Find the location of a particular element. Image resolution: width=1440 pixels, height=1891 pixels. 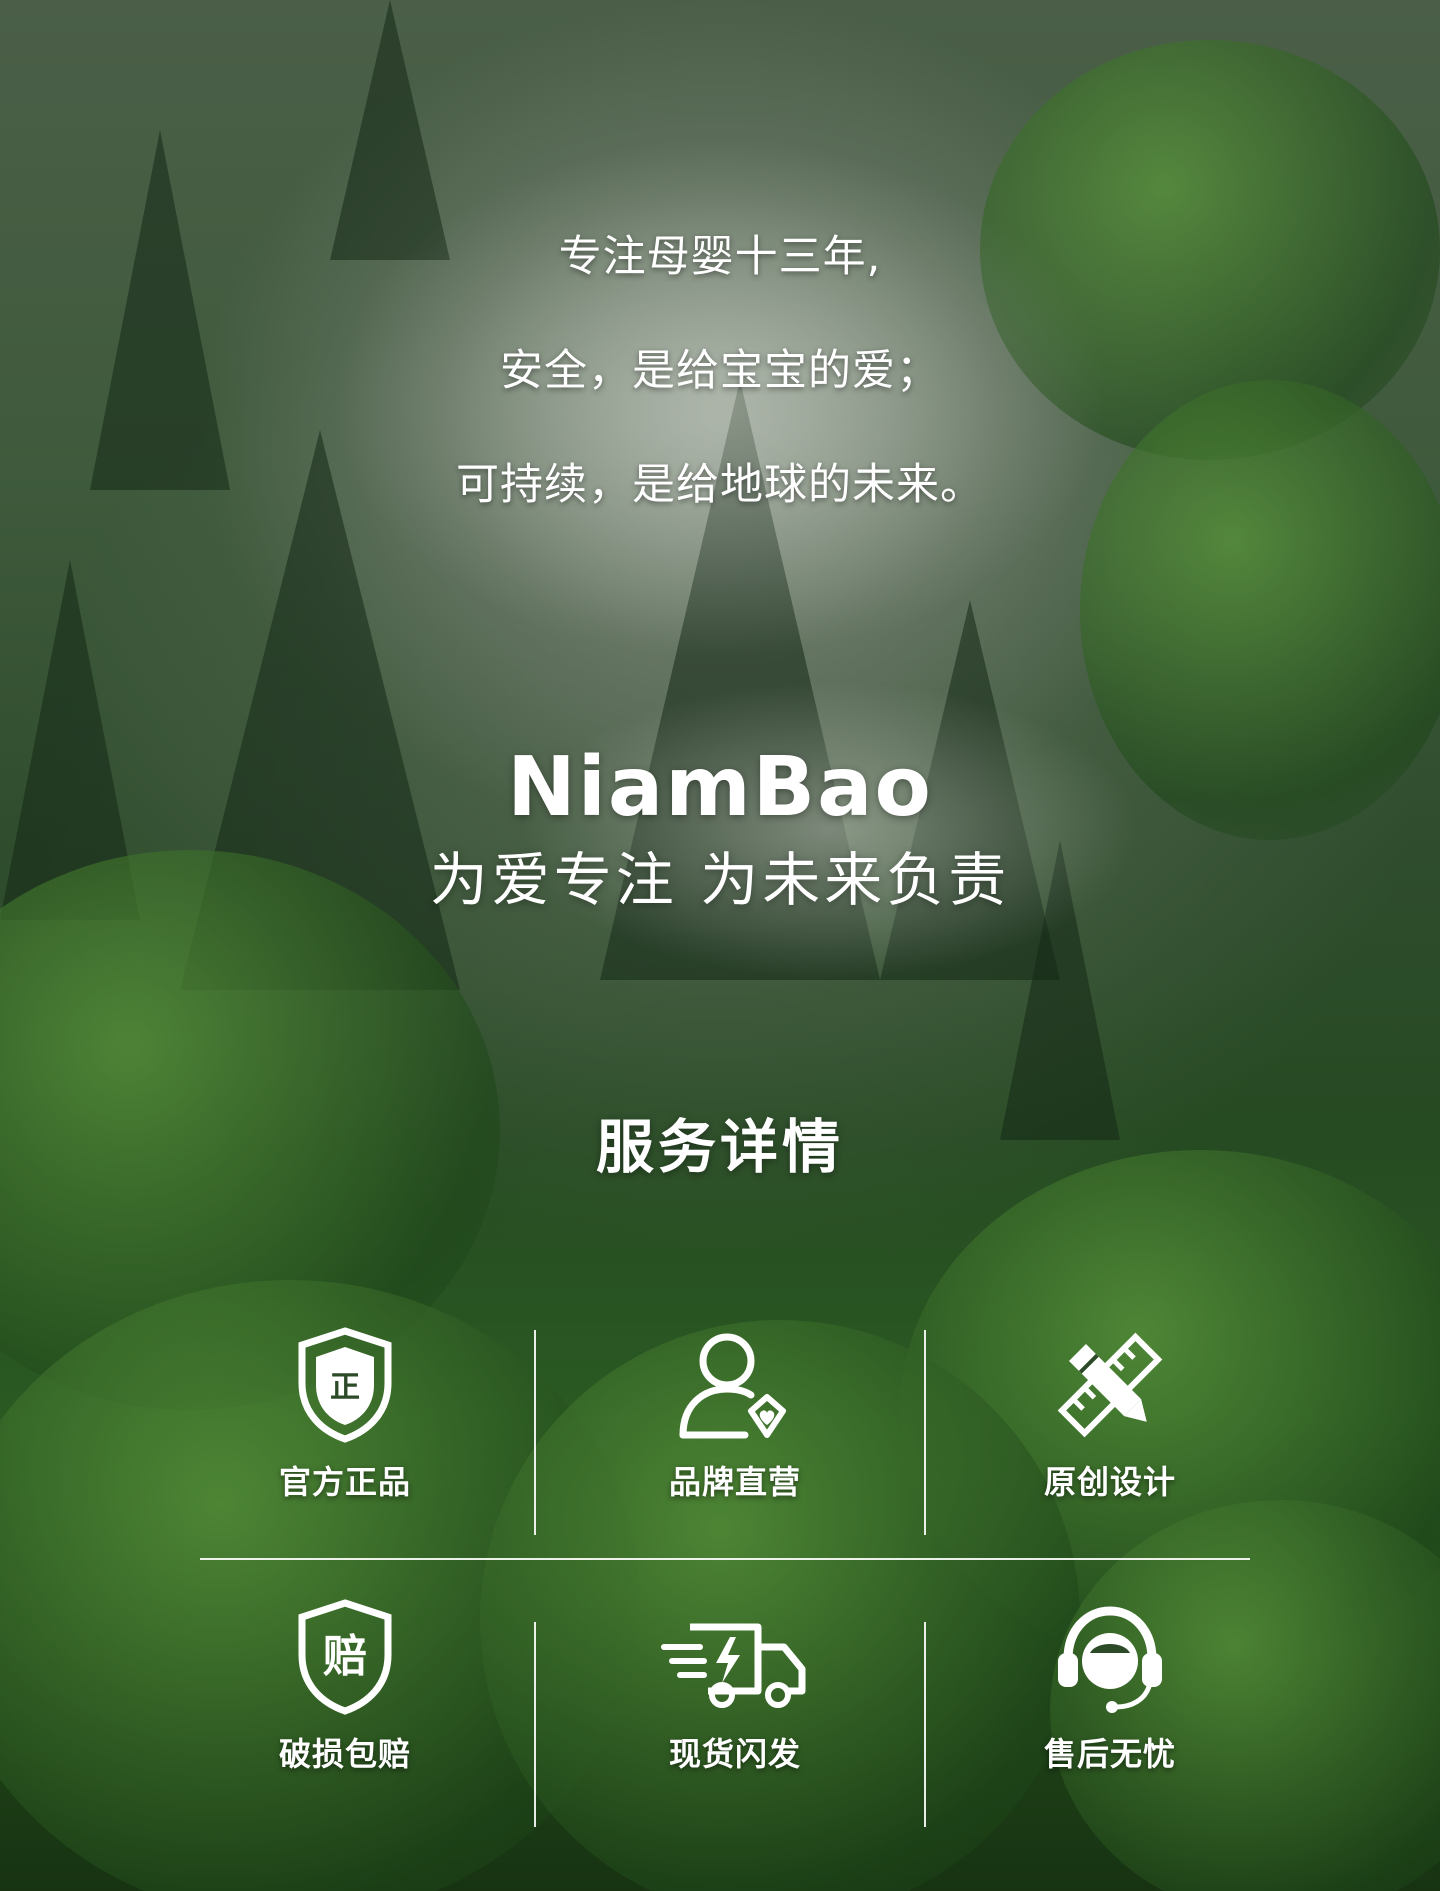

headset-support-icon is located at coordinates (1110, 1659).